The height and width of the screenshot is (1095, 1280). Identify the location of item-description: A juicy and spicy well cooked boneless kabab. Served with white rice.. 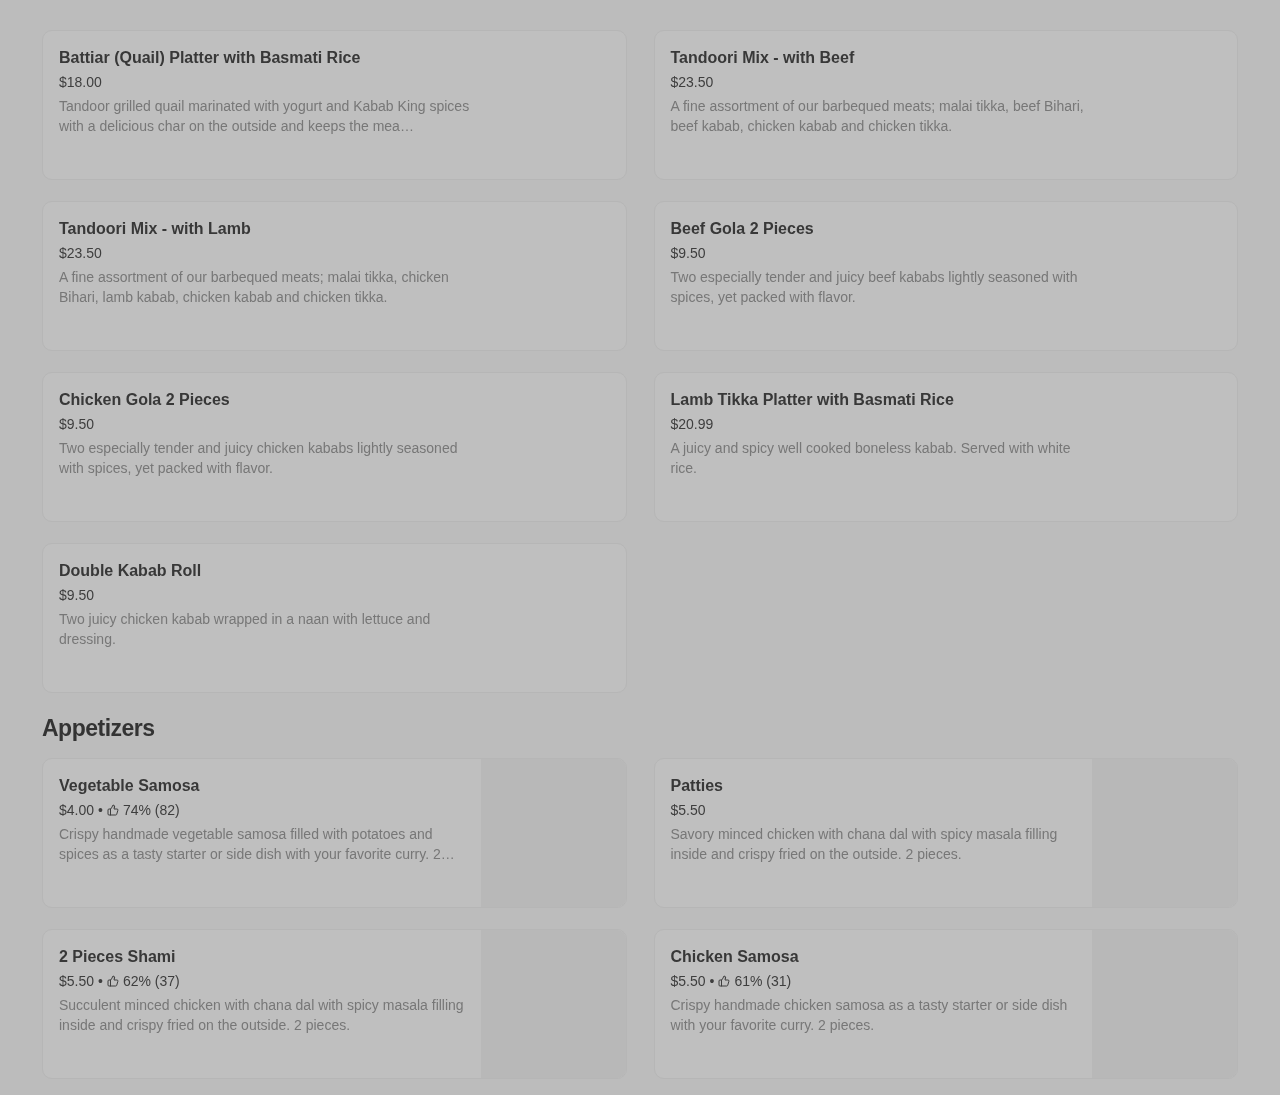
(871, 458).